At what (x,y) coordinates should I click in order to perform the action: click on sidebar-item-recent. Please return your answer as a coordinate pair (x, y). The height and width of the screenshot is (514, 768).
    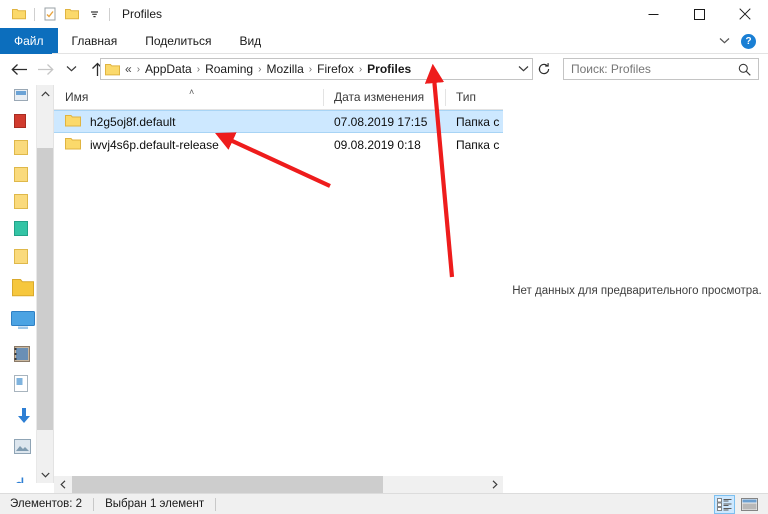
    Looking at the image, I should click on (26, 123).